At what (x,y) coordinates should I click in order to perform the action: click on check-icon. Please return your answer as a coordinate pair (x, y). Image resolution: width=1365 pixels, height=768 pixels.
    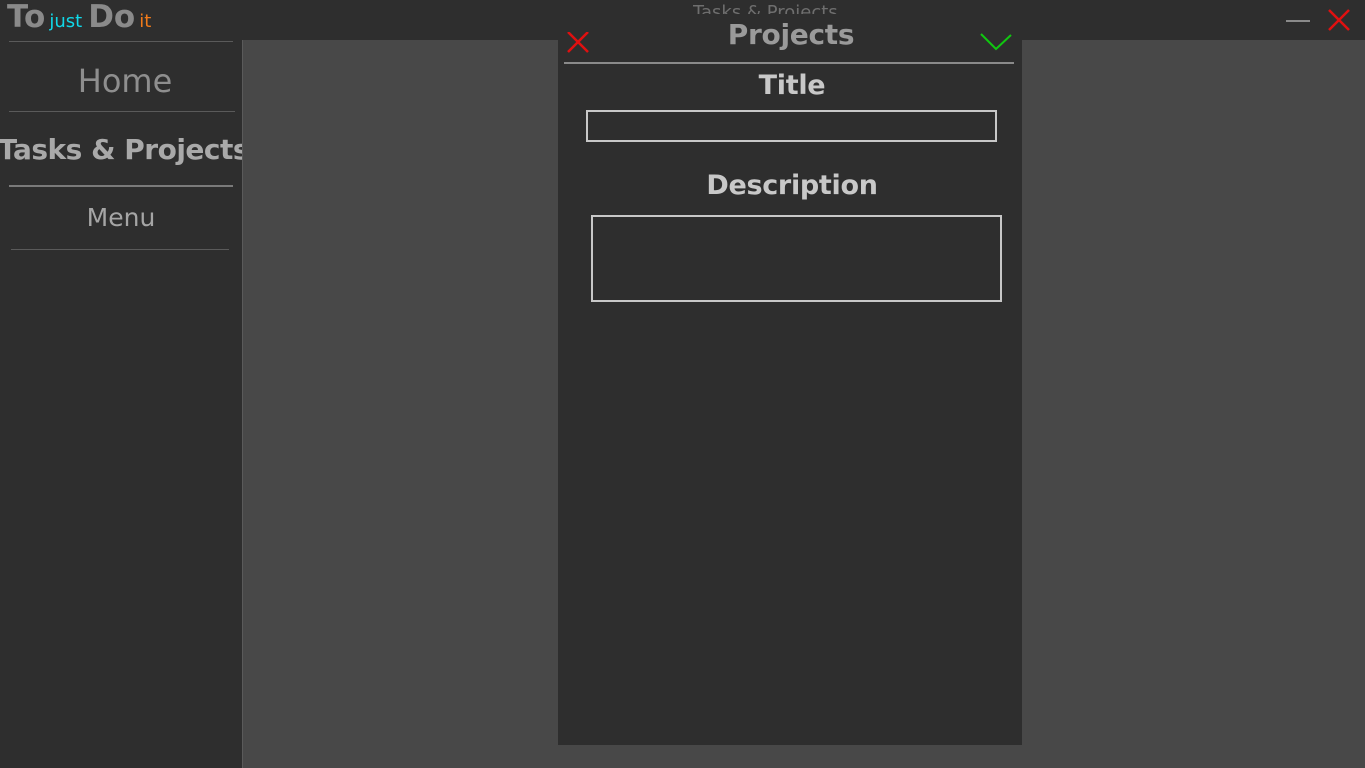
    Looking at the image, I should click on (996, 42).